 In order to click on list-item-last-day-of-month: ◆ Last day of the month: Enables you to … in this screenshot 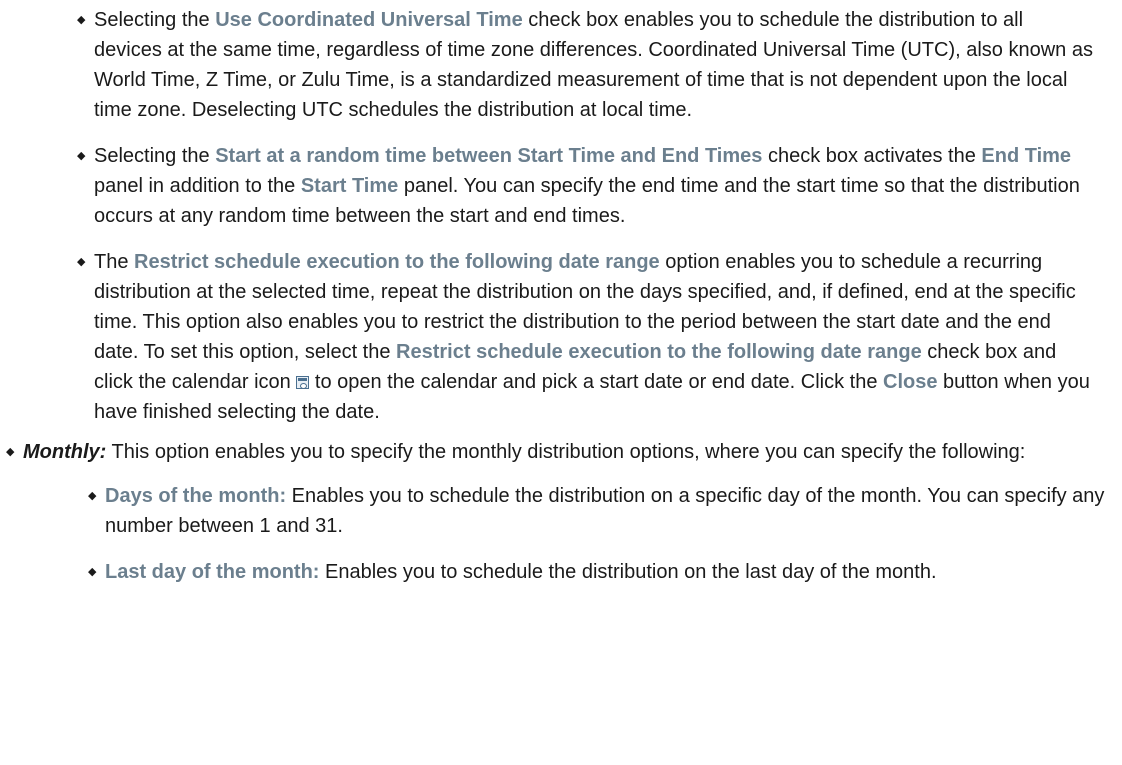, I will do `click(596, 572)`.